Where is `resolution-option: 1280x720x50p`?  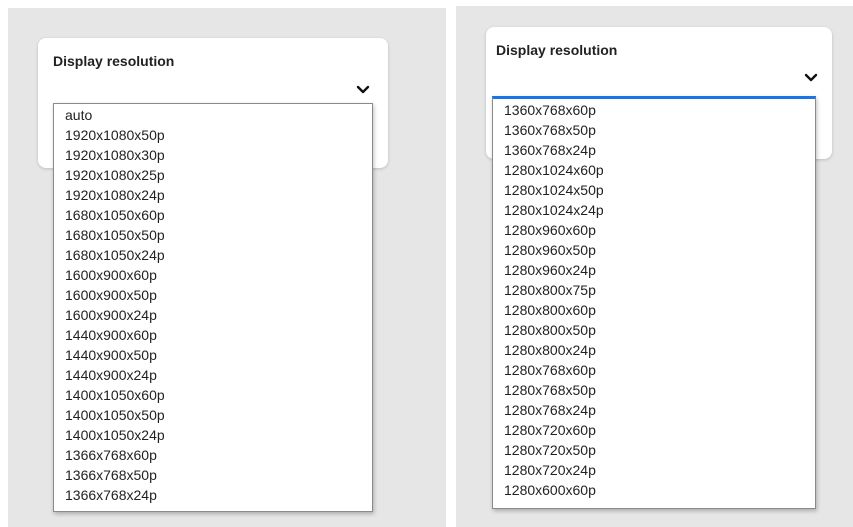 resolution-option: 1280x720x50p is located at coordinates (550, 450).